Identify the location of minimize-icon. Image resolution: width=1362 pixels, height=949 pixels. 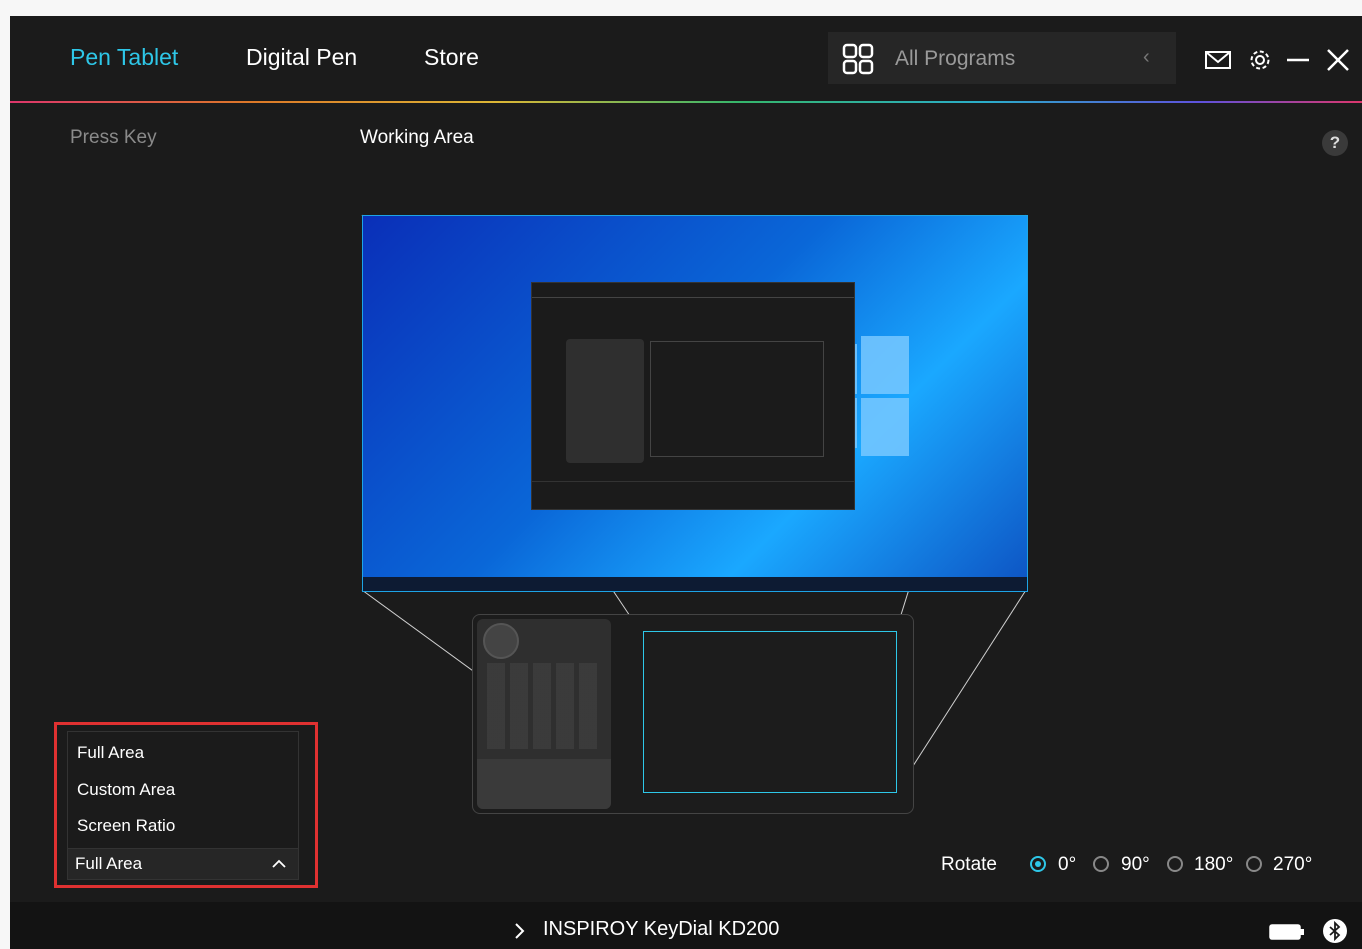
(1298, 60).